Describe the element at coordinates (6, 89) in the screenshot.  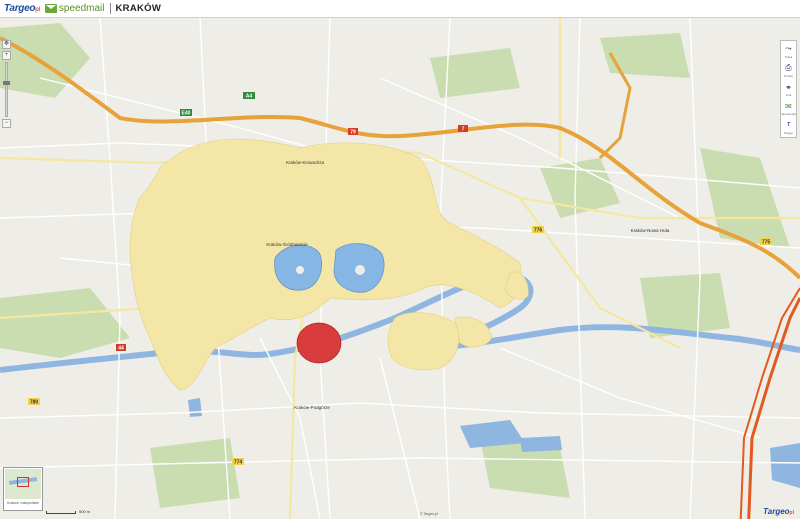
I see `zoom-slider` at that location.